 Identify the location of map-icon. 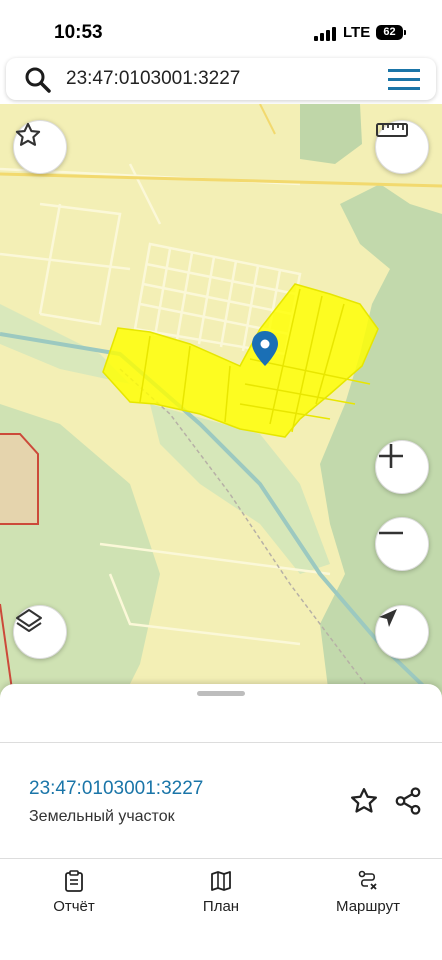
(221, 881).